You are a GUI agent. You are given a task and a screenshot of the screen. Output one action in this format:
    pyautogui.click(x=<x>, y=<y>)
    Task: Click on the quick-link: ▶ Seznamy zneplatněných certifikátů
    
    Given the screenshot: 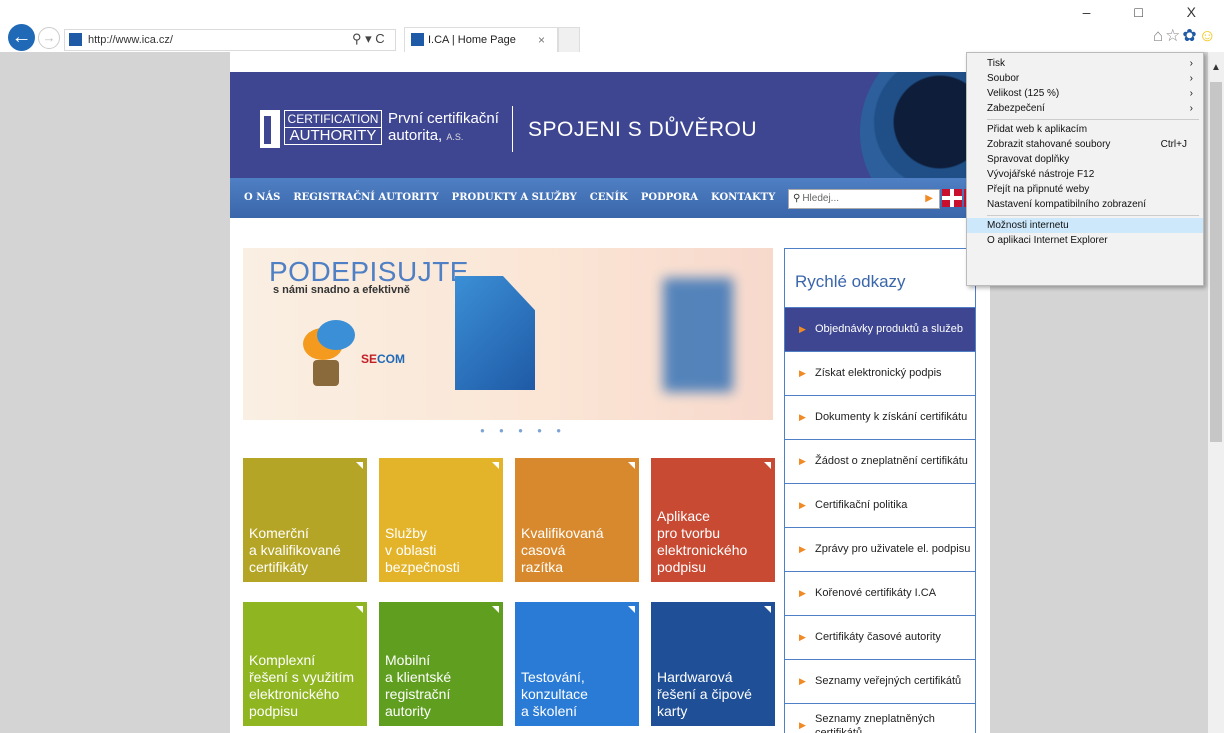 What is the action you would take?
    pyautogui.click(x=880, y=718)
    